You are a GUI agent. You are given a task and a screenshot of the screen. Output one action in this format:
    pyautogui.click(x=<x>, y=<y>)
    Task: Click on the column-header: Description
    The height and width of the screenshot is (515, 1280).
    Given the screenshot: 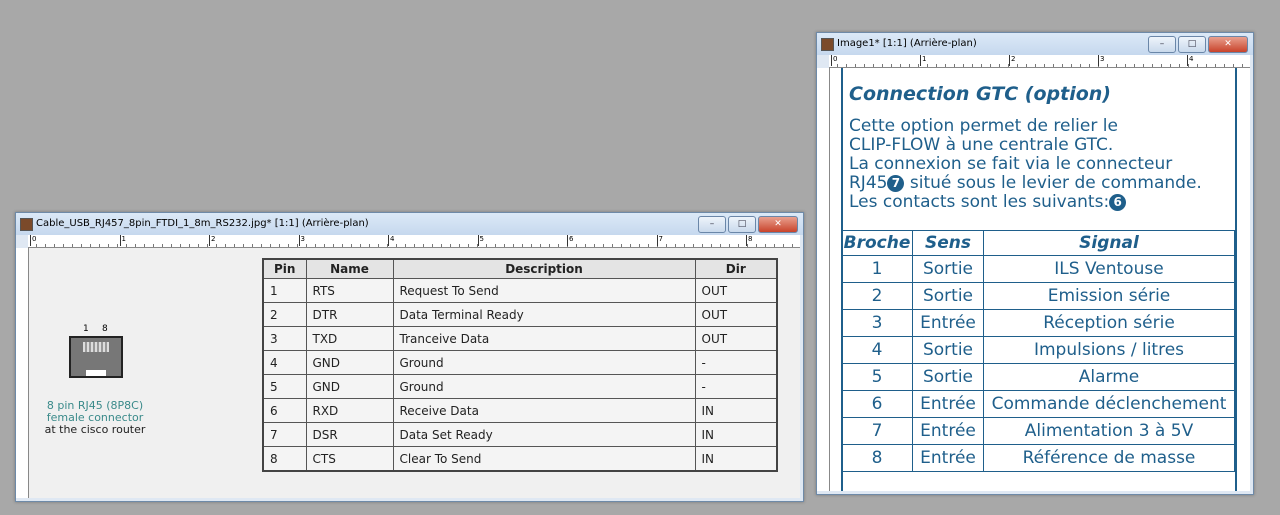 What is the action you would take?
    pyautogui.click(x=544, y=268)
    